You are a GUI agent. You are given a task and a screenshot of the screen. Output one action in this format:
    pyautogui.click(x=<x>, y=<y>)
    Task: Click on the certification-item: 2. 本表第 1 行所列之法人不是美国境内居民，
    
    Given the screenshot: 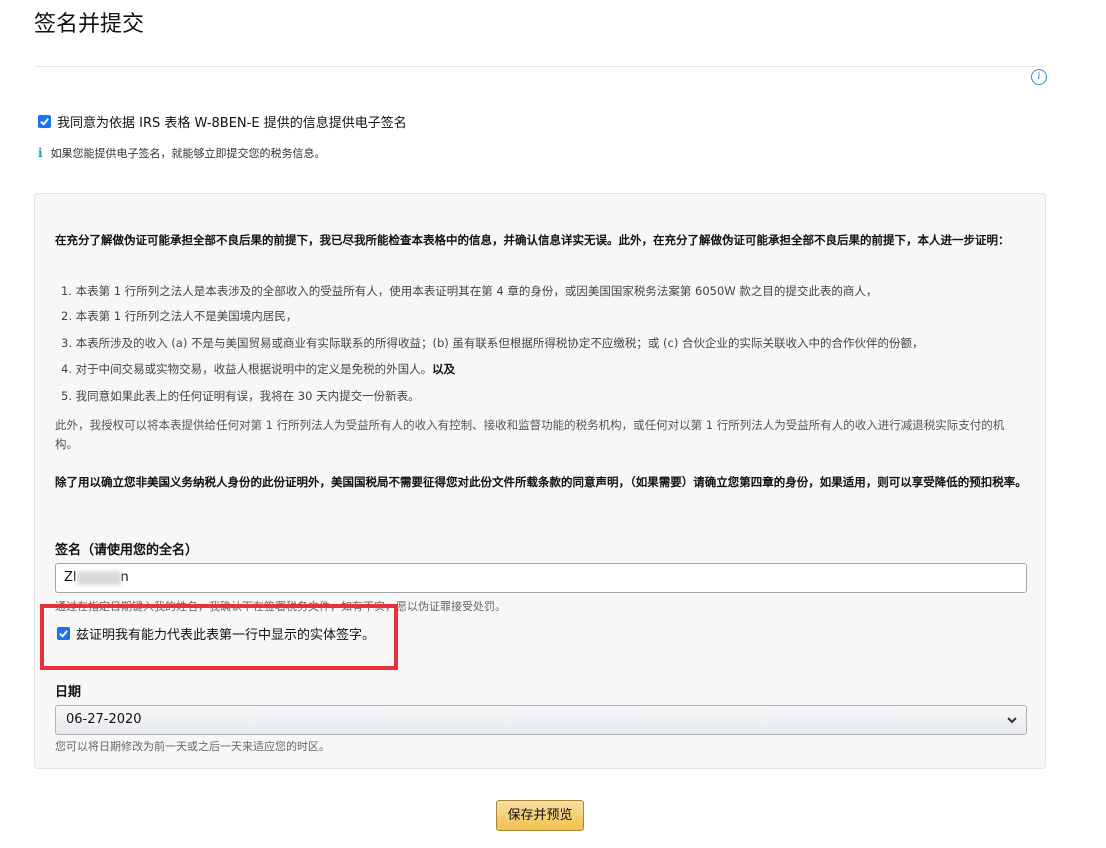 What is the action you would take?
    pyautogui.click(x=179, y=316)
    